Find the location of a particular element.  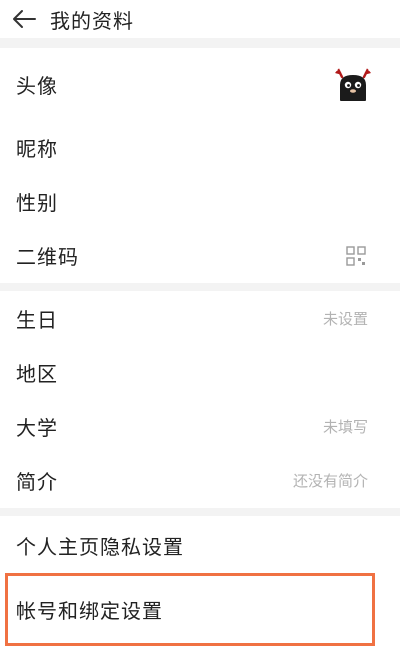

region-label: 地区 is located at coordinates (37, 373).